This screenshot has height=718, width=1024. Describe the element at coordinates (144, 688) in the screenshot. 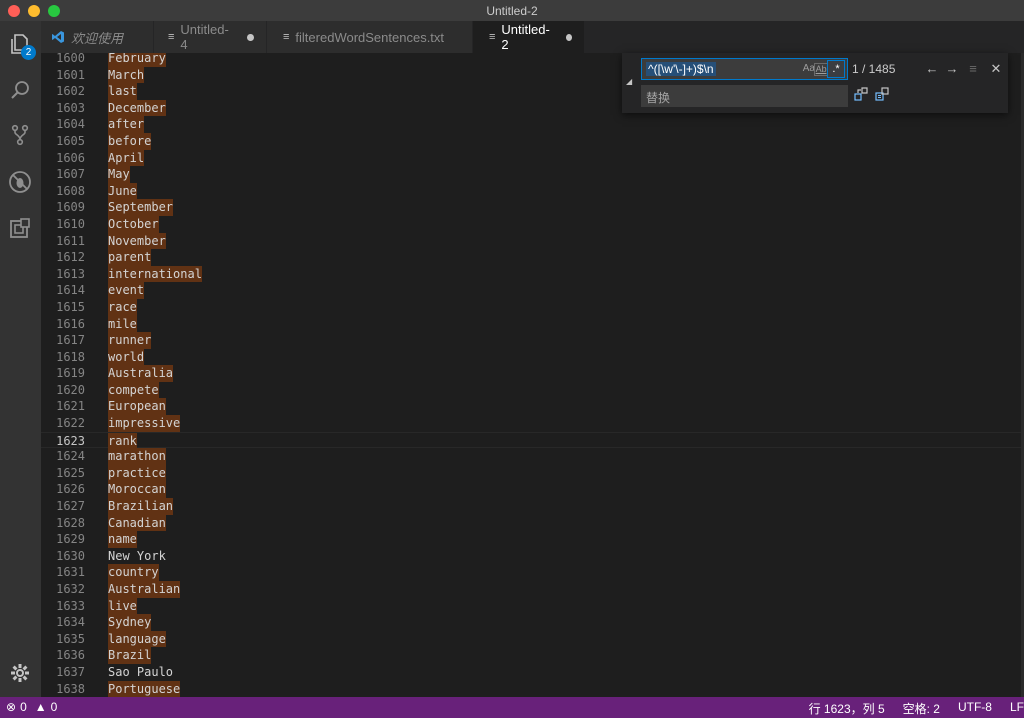

I see `line-text: Portuguese` at that location.